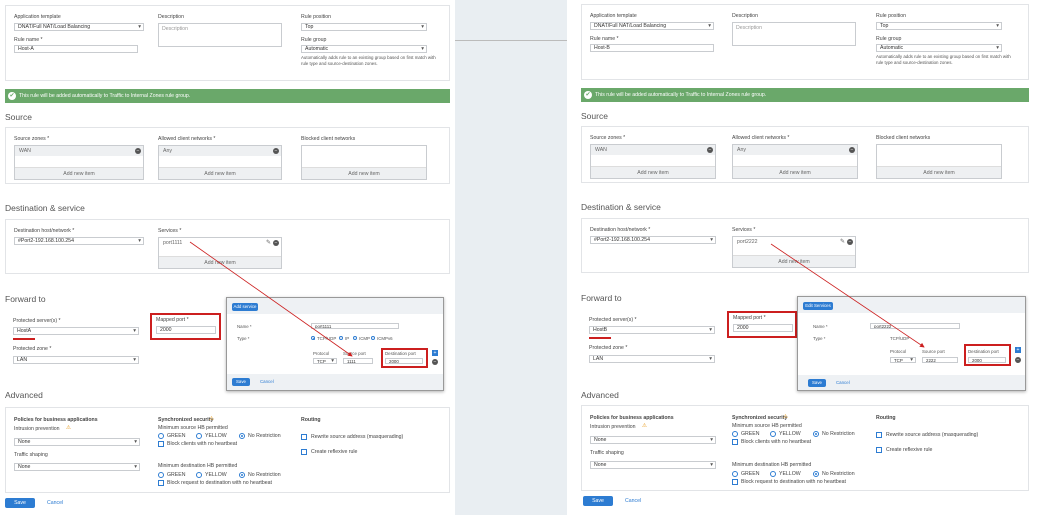 The height and width of the screenshot is (515, 1040). What do you see at coordinates (847, 295) in the screenshot?
I see `right-service-arrow` at bounding box center [847, 295].